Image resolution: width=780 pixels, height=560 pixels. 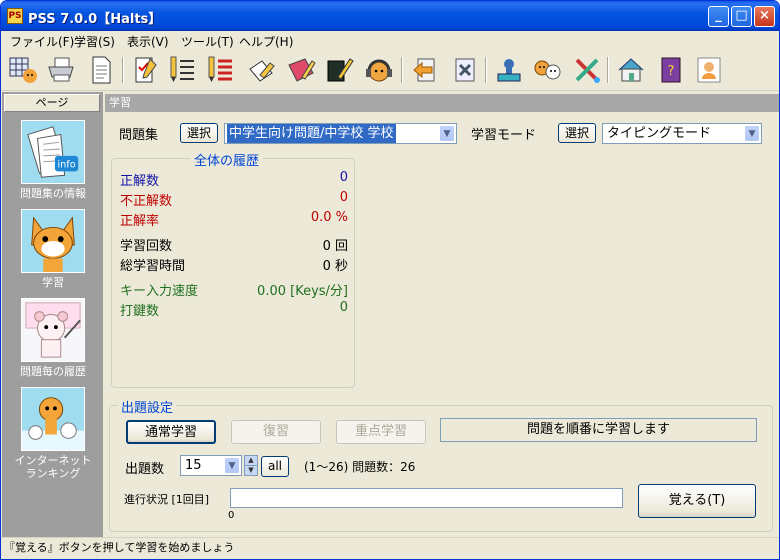 I want to click on svg-text: info, so click(x=66, y=165).